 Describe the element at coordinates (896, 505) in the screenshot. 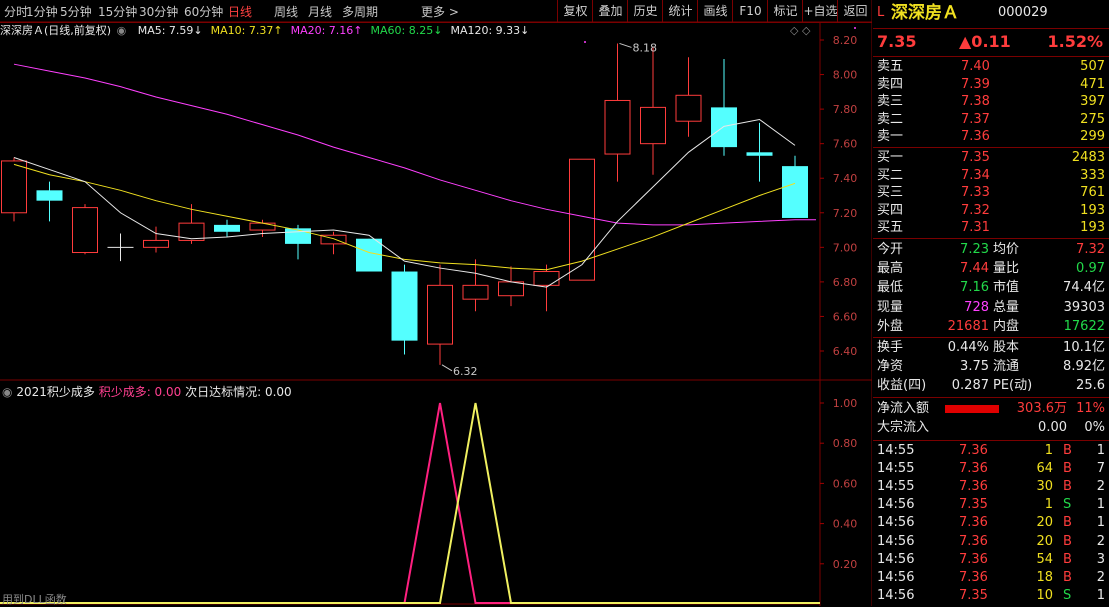

I see `tick-time-3: 14:56` at that location.